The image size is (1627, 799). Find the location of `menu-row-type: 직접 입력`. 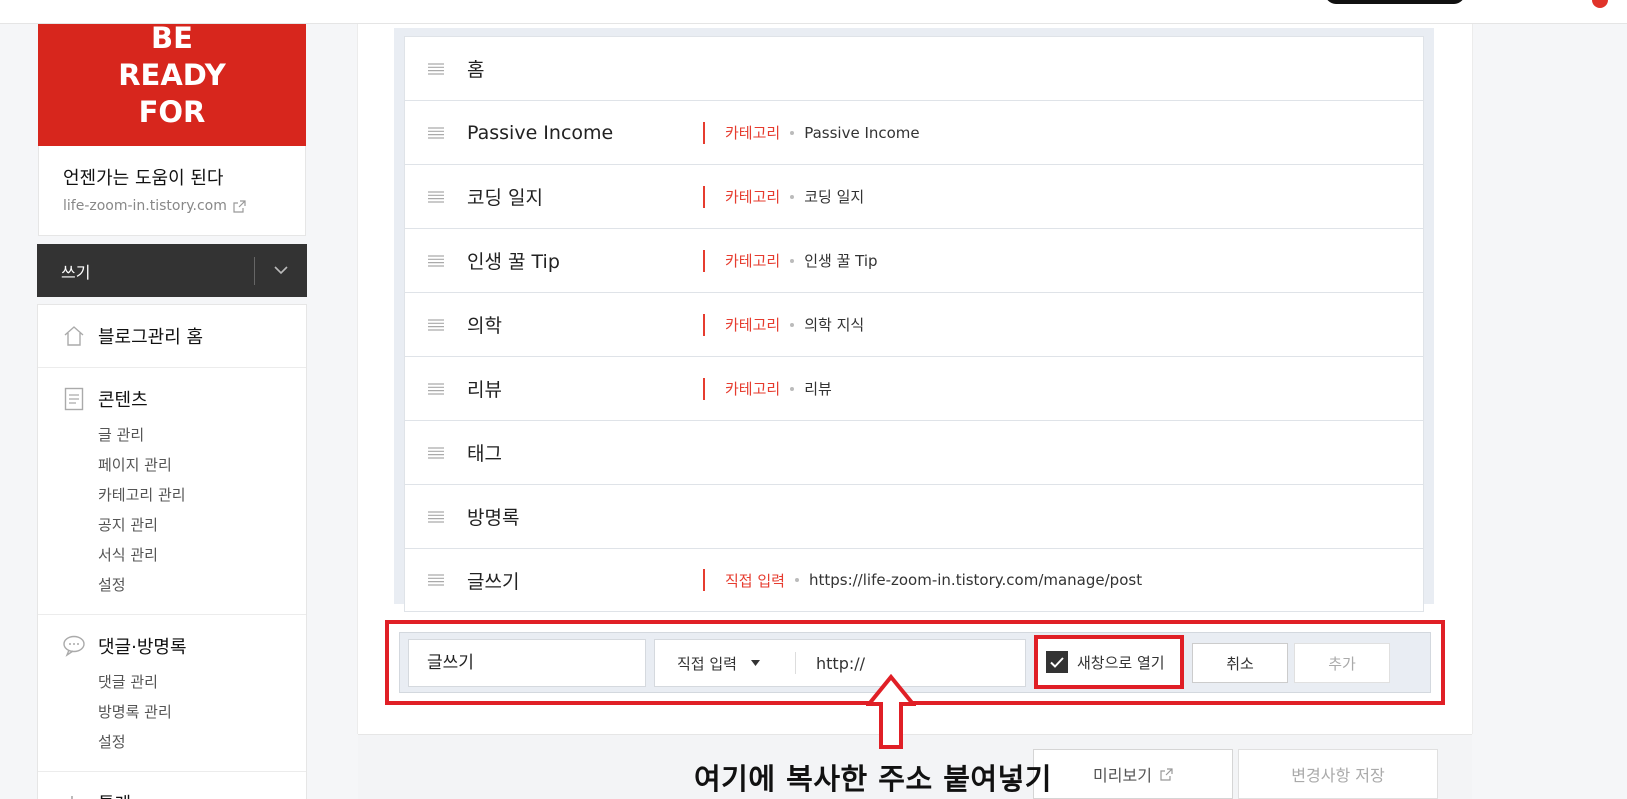

menu-row-type: 직접 입력 is located at coordinates (755, 580).